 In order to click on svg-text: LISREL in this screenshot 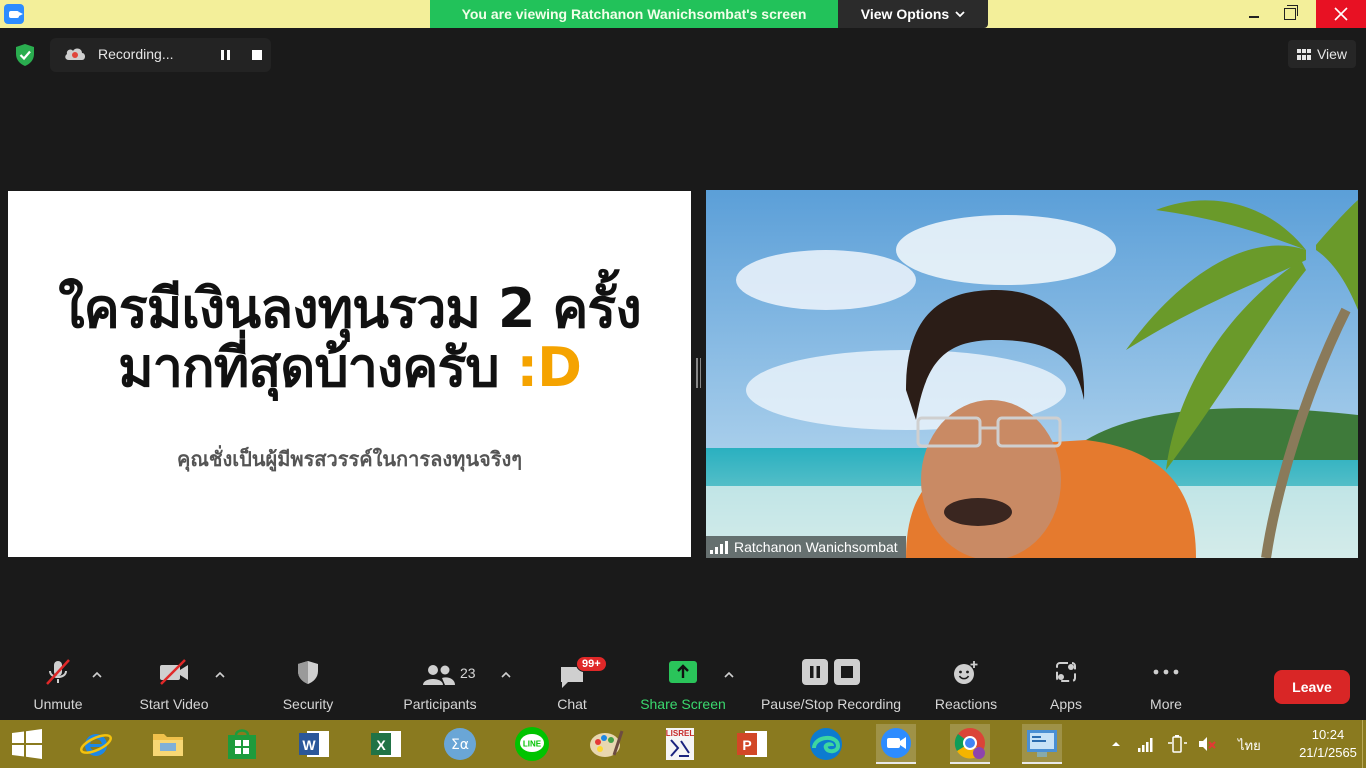, I will do `click(680, 733)`.